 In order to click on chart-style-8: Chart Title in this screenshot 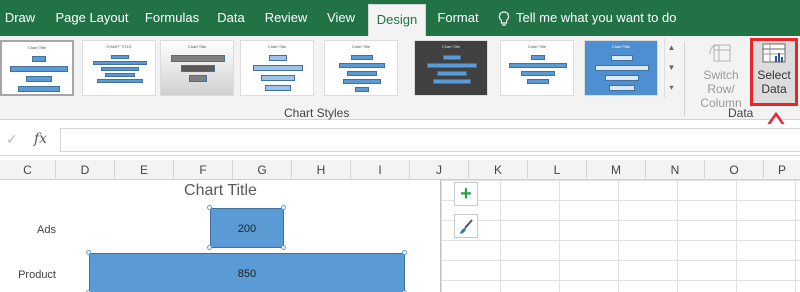, I will do `click(621, 68)`.